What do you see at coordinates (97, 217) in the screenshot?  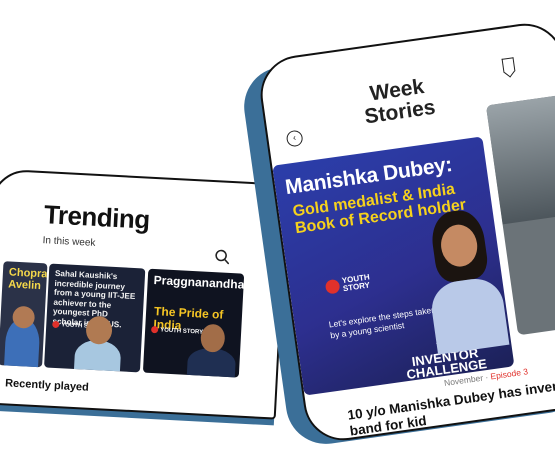 I see `trending-title: Trending` at bounding box center [97, 217].